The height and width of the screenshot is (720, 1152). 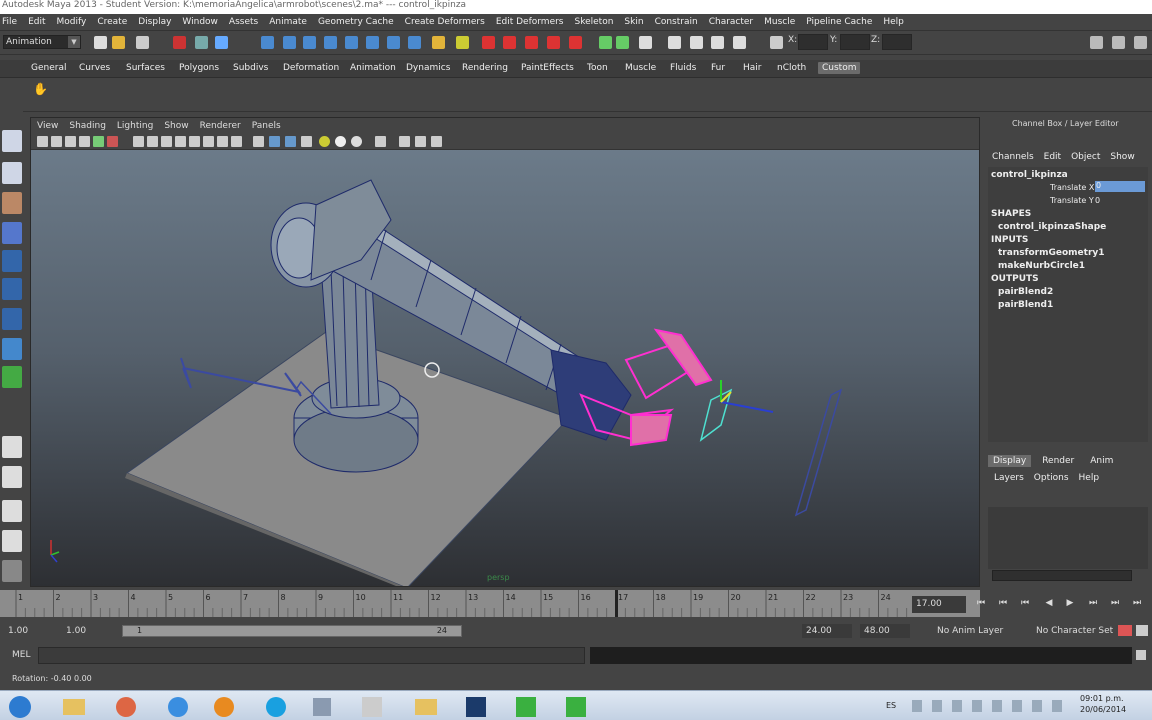 What do you see at coordinates (12, 349) in the screenshot?
I see `soft-mod-icon` at bounding box center [12, 349].